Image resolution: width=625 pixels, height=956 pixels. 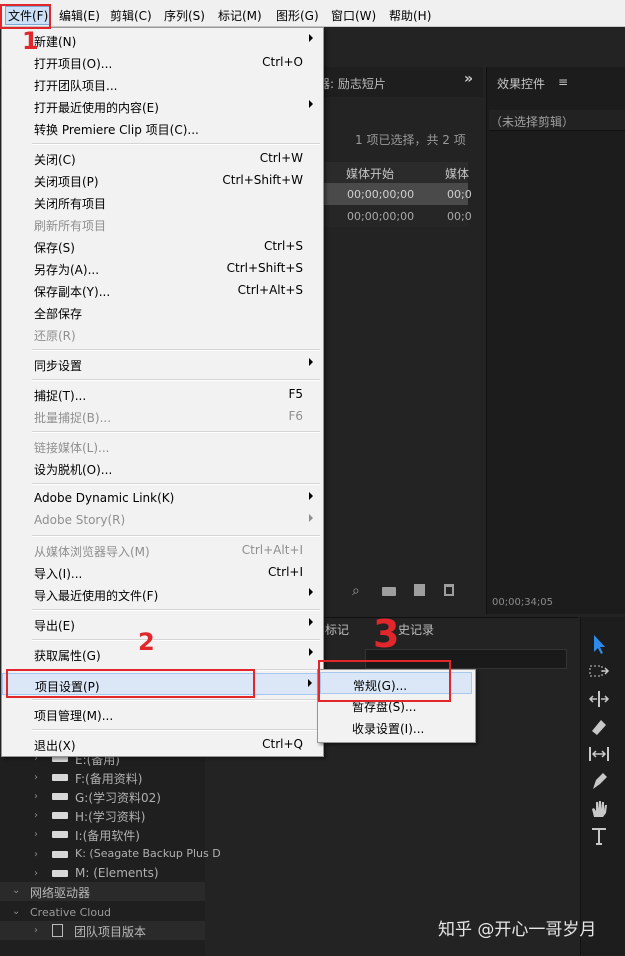 I want to click on menu-item-export: 导出(E), so click(x=162, y=624).